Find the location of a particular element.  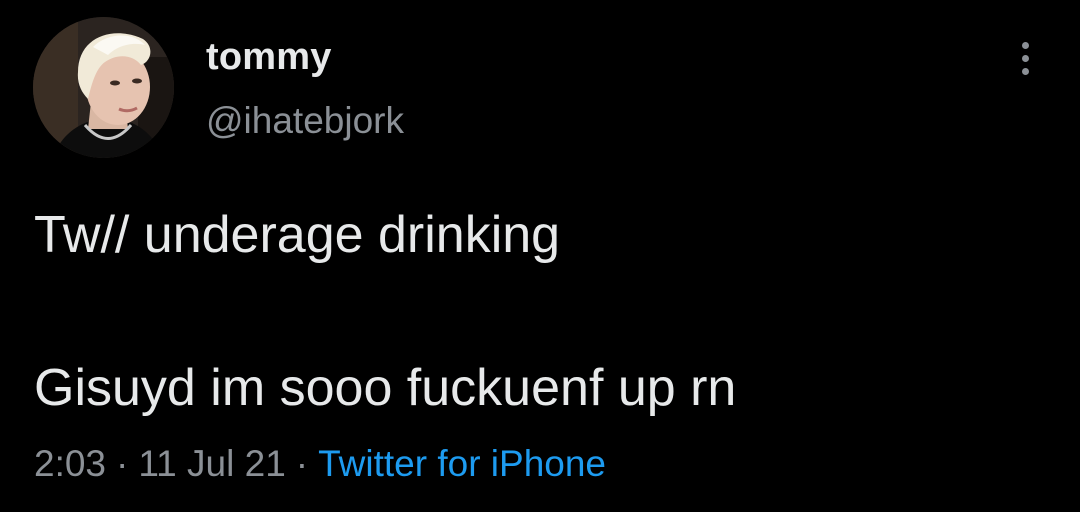

tweet-metadata: 2:03 · 11 Jul 21 · Twitter for iPhone is located at coordinates (320, 464).